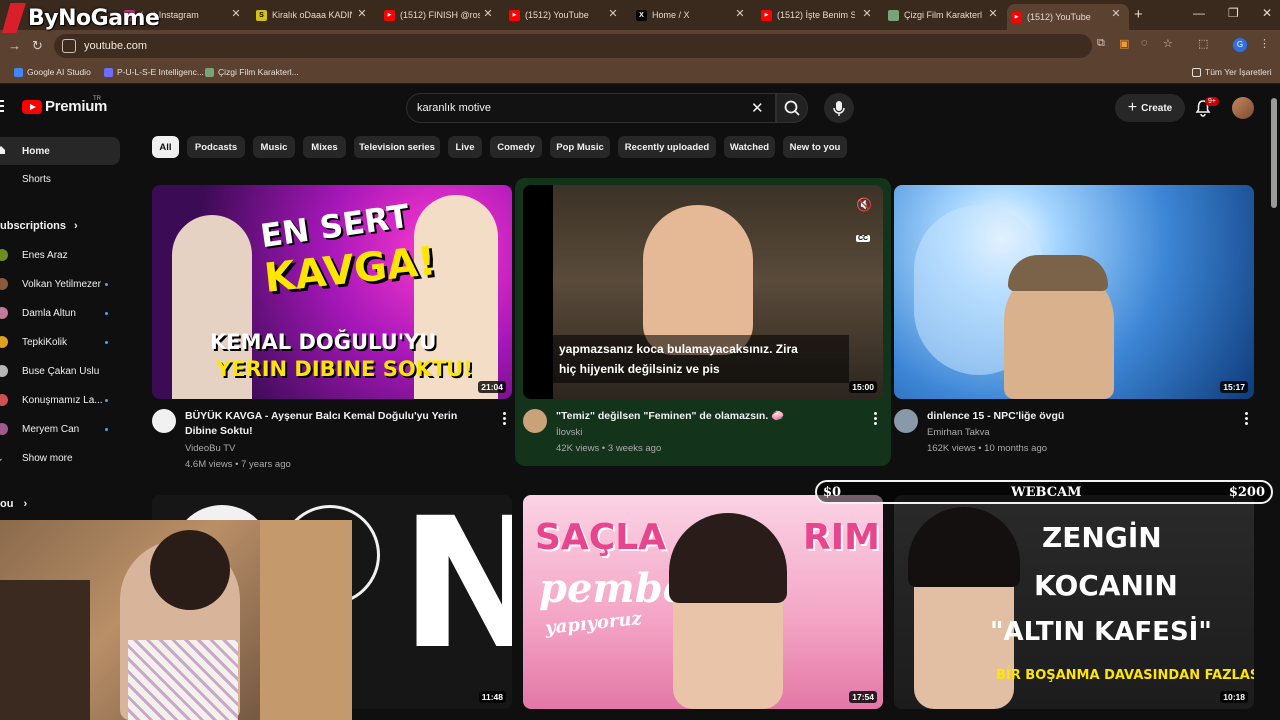 The image size is (1280, 720). What do you see at coordinates (591, 108) in the screenshot?
I see `search-box: karanlık motive ✕` at bounding box center [591, 108].